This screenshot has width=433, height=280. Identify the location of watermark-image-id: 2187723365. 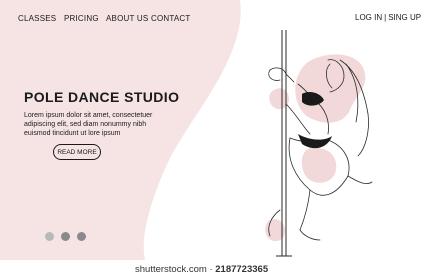
(242, 269).